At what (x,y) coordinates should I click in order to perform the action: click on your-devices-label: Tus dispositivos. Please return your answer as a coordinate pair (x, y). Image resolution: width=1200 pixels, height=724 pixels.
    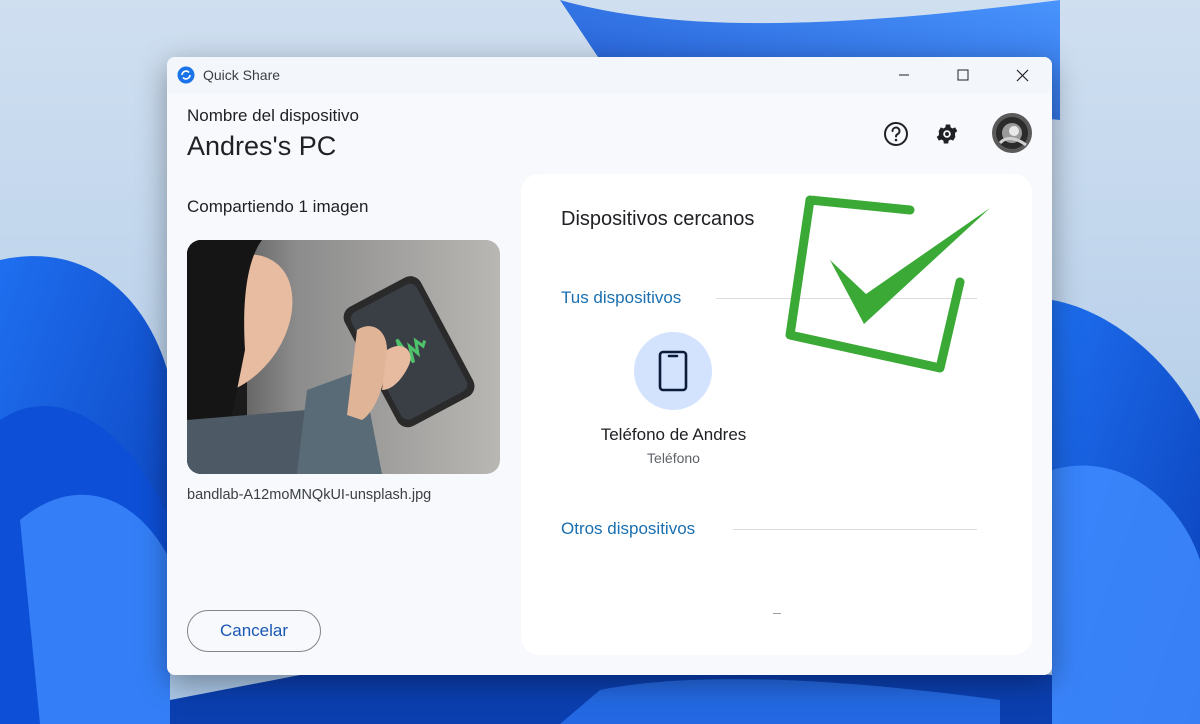
    Looking at the image, I should click on (621, 297).